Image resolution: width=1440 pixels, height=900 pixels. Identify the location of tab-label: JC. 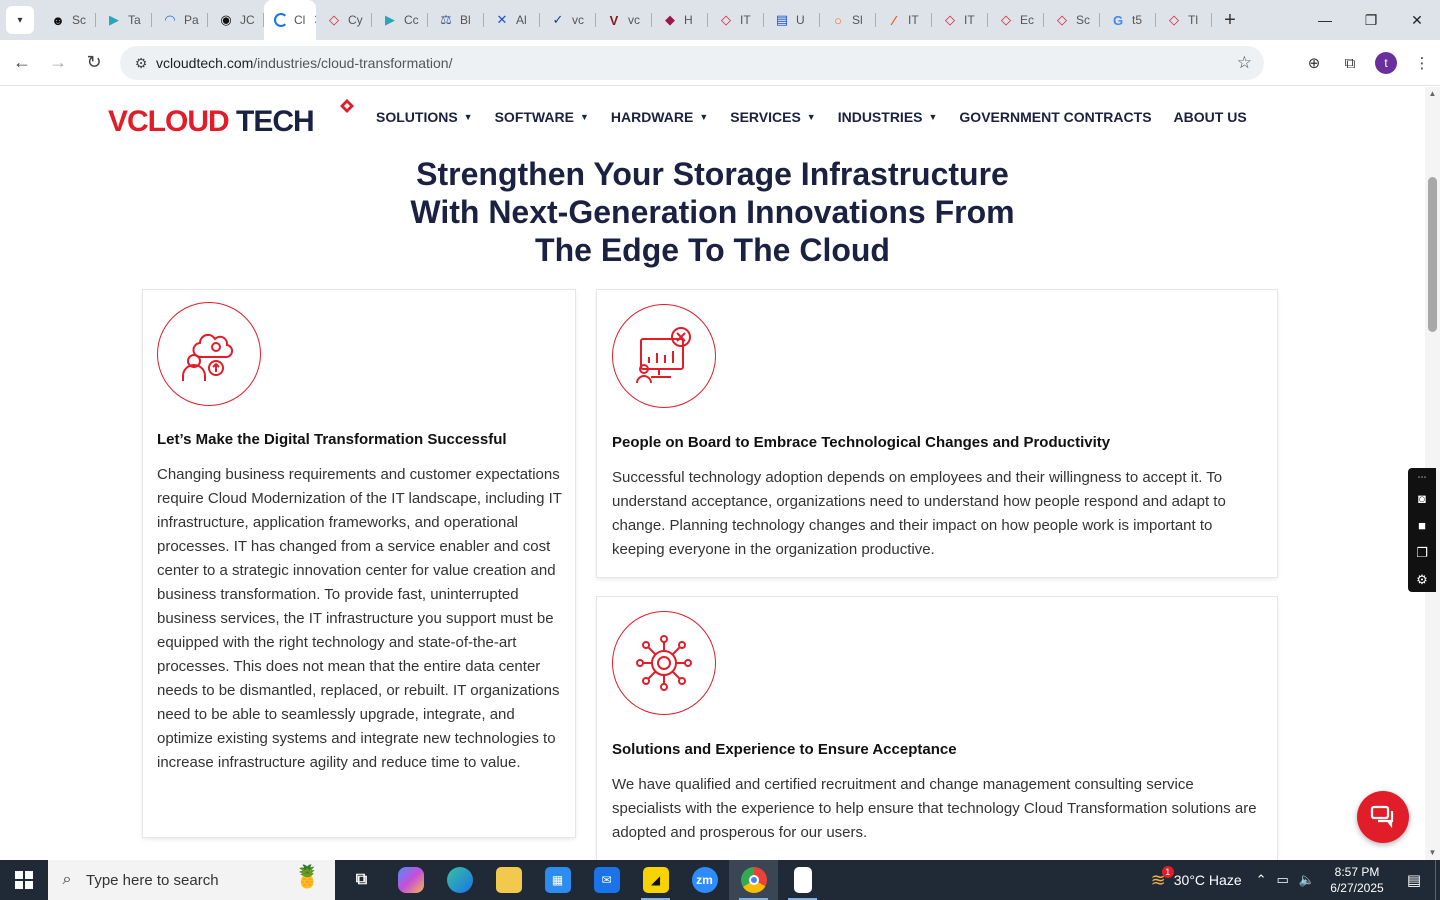
(247, 20).